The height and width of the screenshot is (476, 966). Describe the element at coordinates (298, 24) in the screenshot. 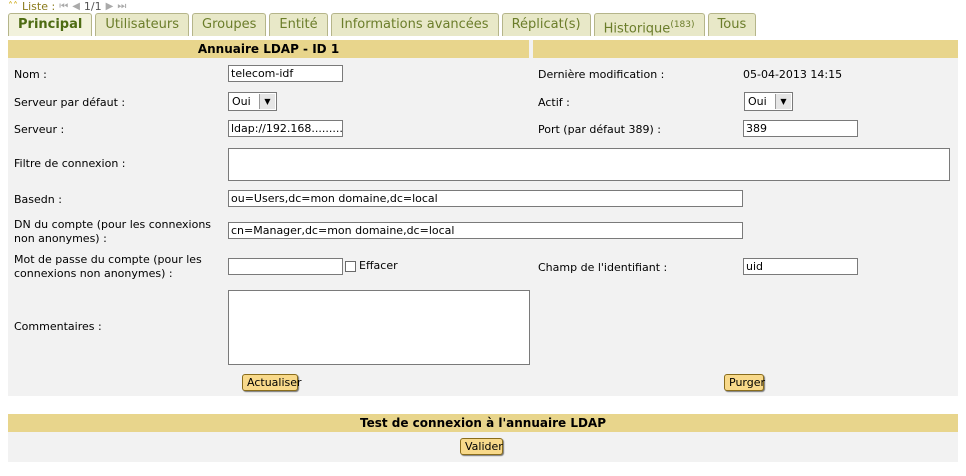

I see `tab-entite: Entité` at that location.